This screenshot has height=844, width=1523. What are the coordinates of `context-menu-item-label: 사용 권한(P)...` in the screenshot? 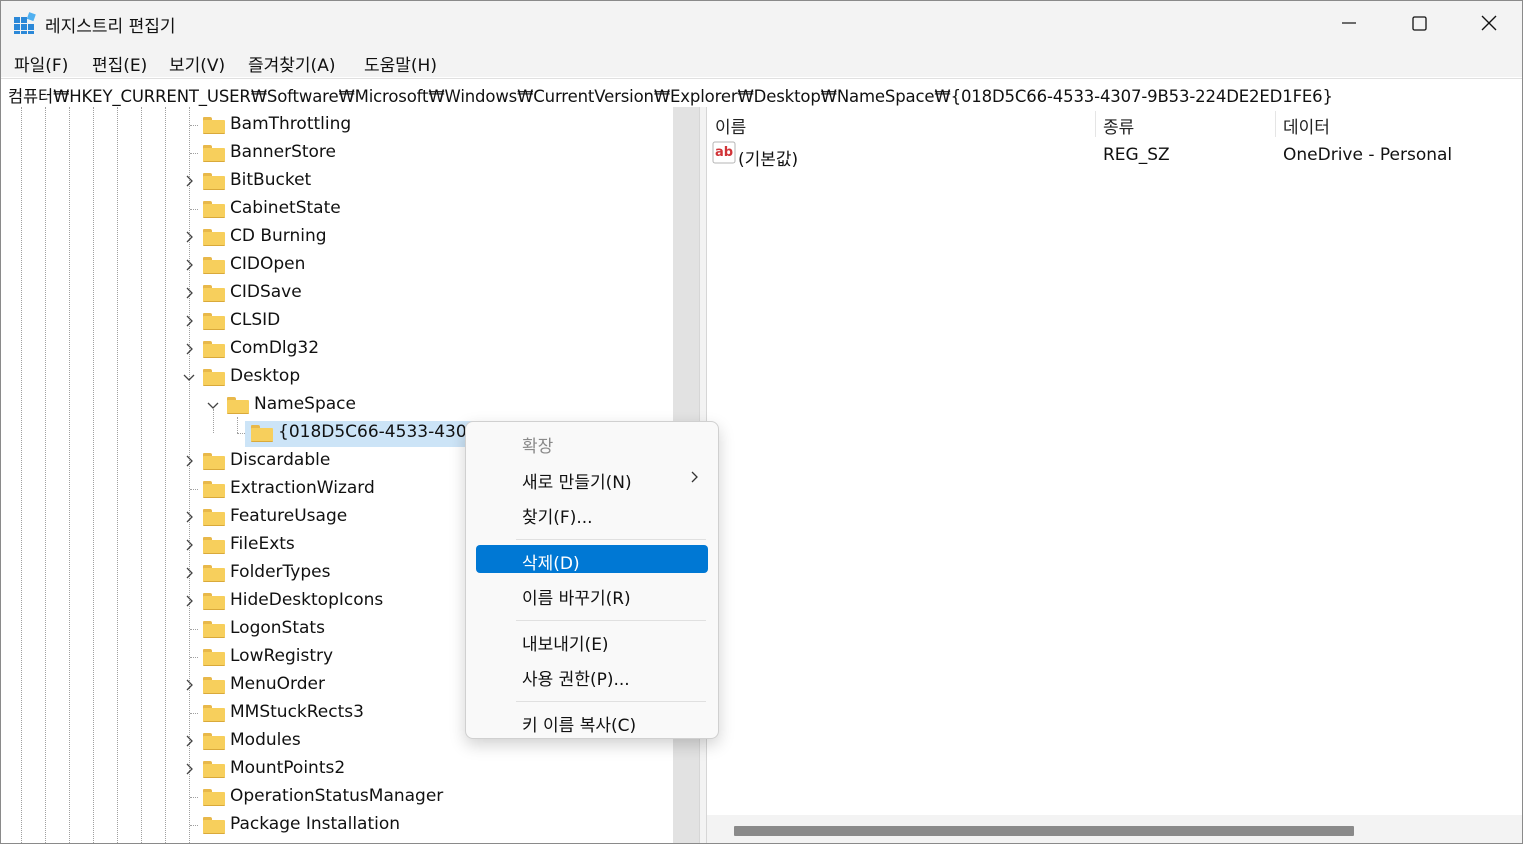 It's located at (576, 680).